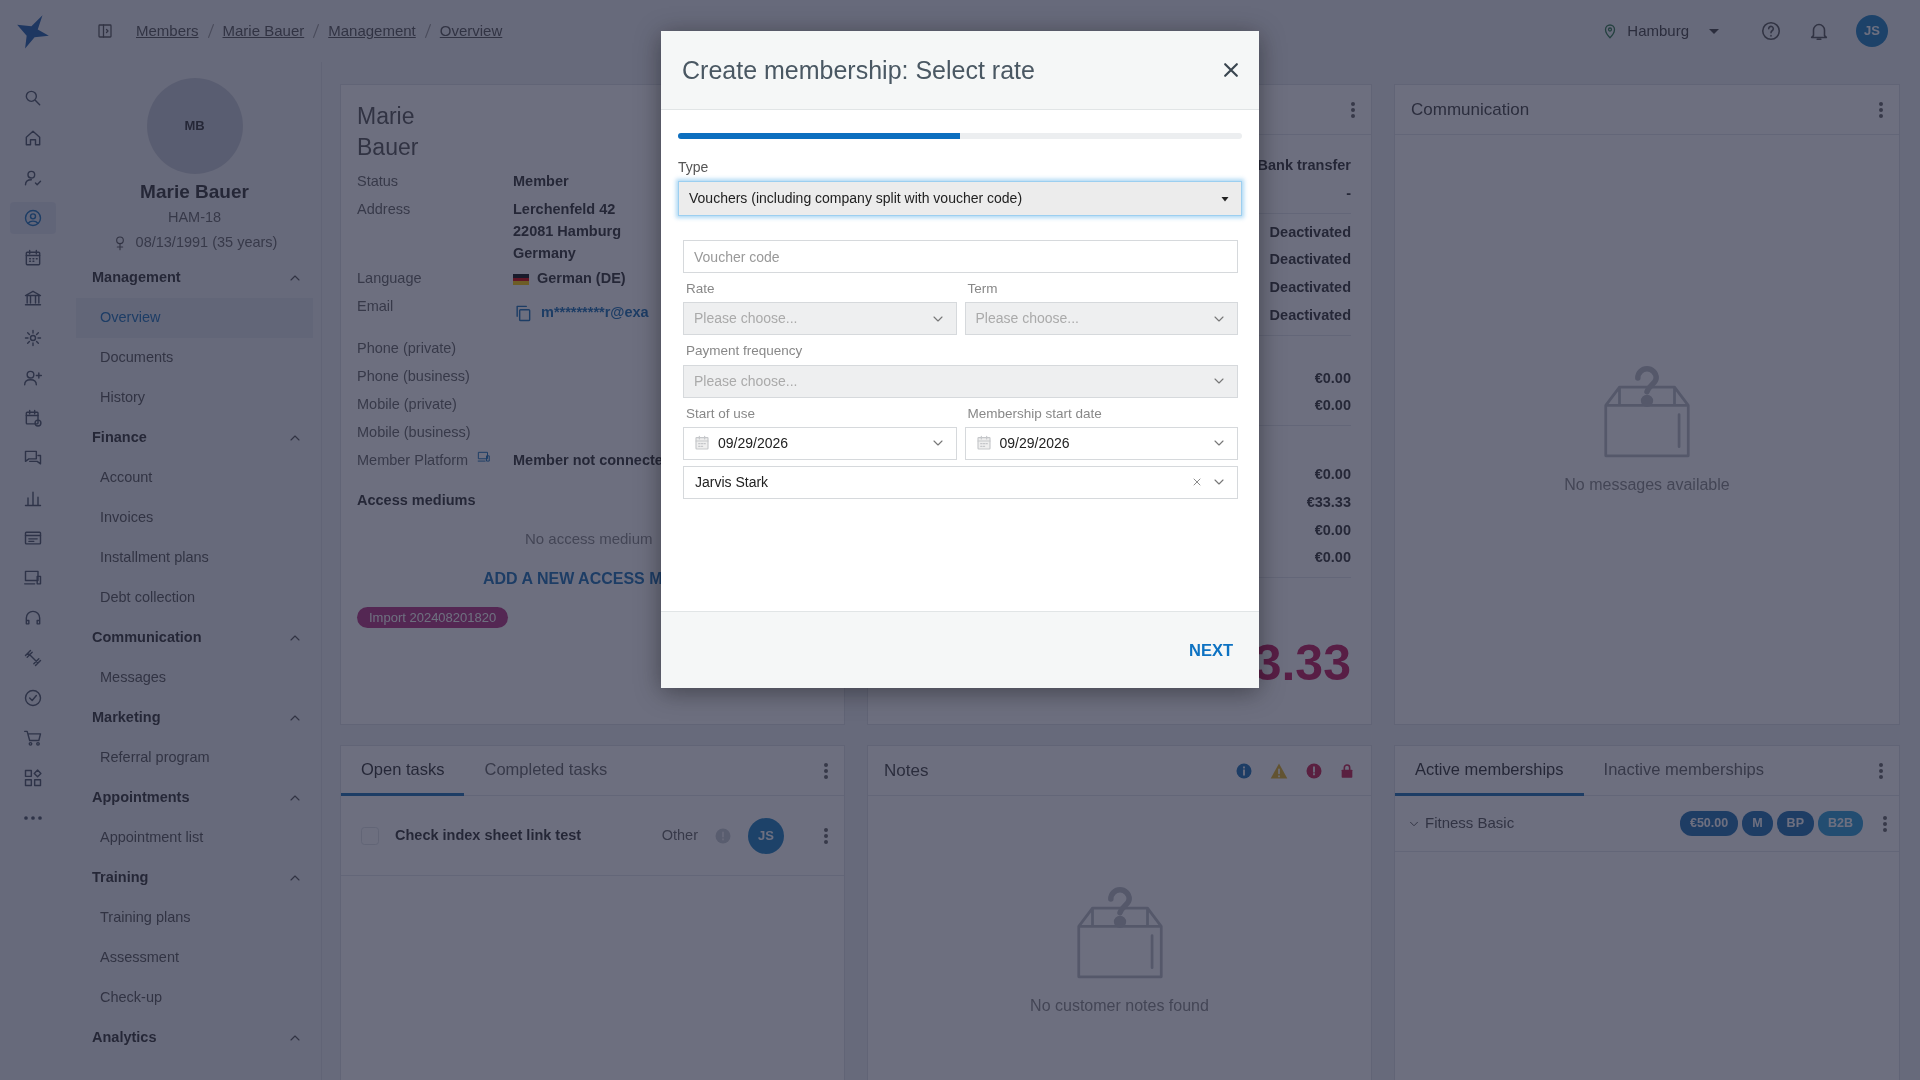 Image resolution: width=1920 pixels, height=1080 pixels. What do you see at coordinates (1489, 771) in the screenshot?
I see `tab: Active memberships` at bounding box center [1489, 771].